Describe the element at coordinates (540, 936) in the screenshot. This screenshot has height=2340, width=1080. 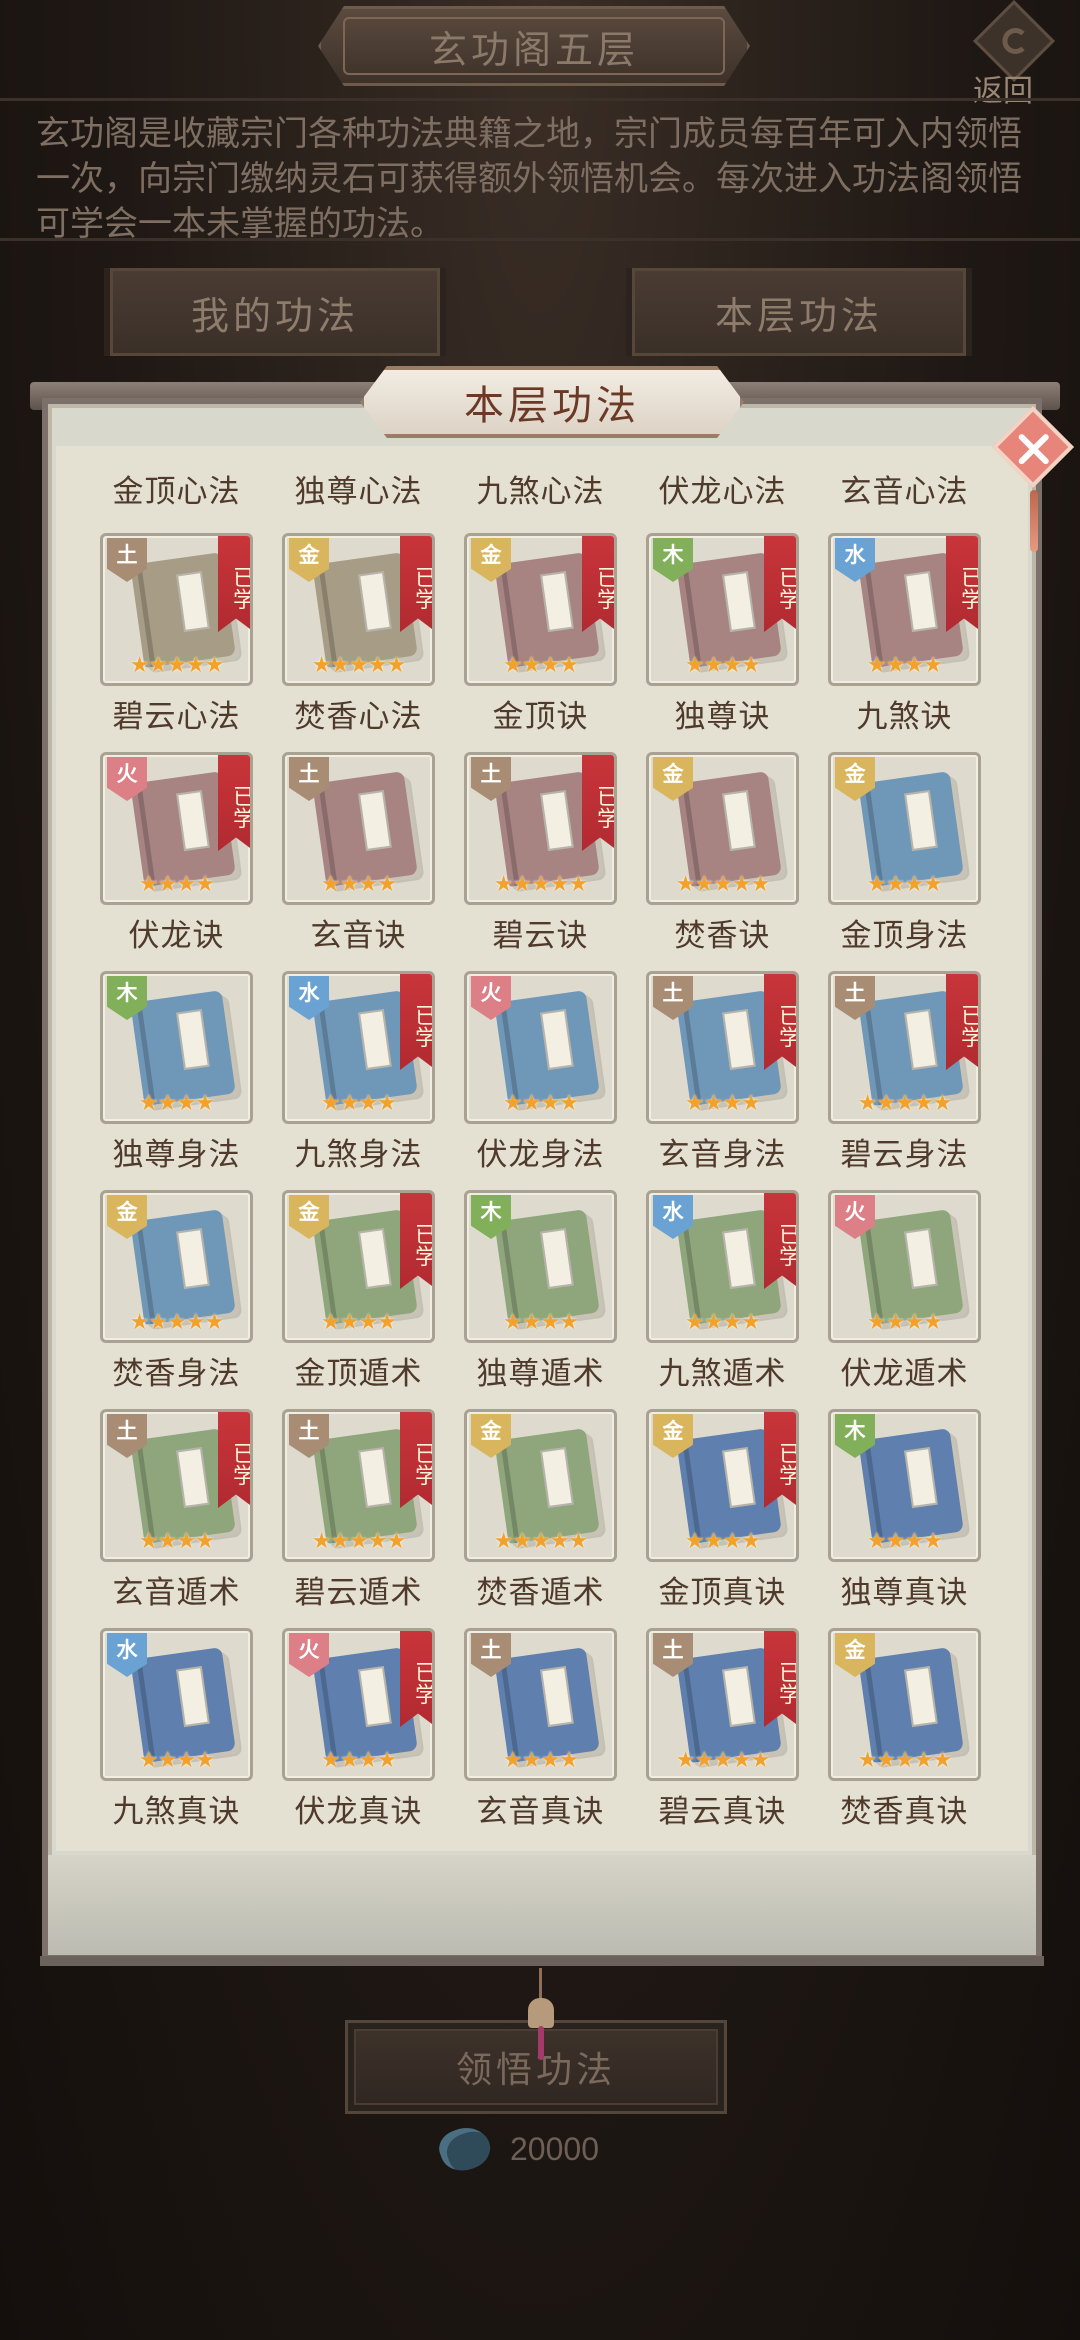
I see `skill-name: 碧云诀` at that location.